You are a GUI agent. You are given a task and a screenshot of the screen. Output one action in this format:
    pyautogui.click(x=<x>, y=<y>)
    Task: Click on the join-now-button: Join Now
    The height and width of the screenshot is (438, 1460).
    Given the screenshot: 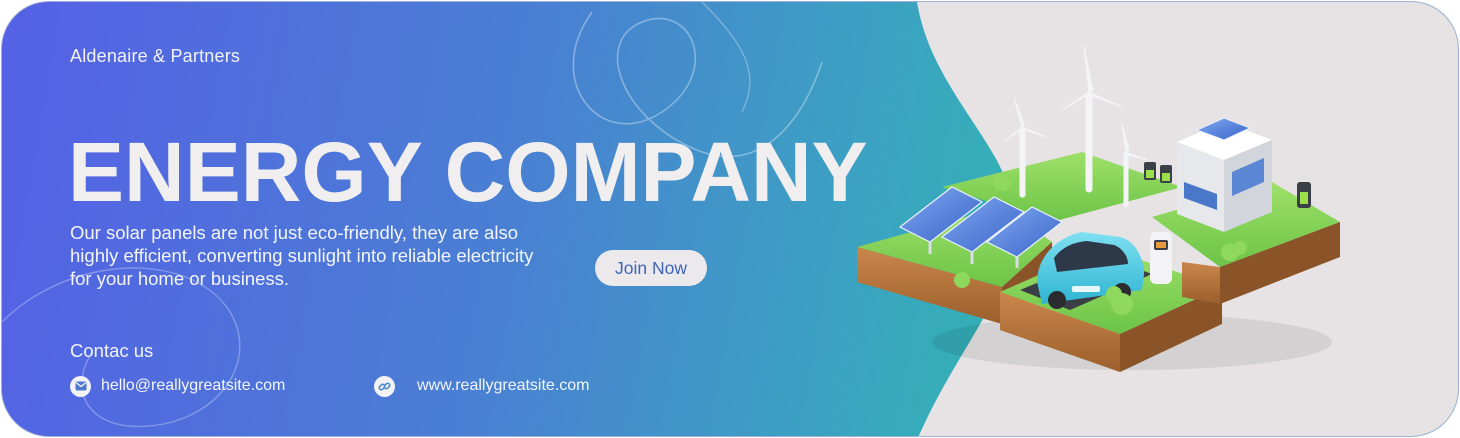 What is the action you would take?
    pyautogui.click(x=651, y=268)
    